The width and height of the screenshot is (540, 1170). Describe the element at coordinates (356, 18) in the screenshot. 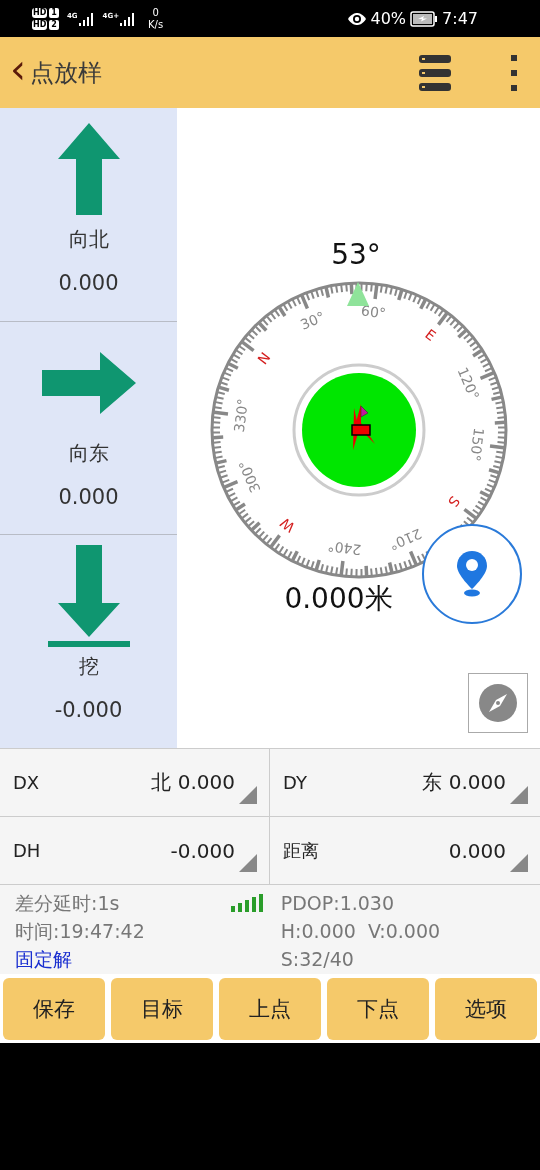

I see `eye-icon` at that location.